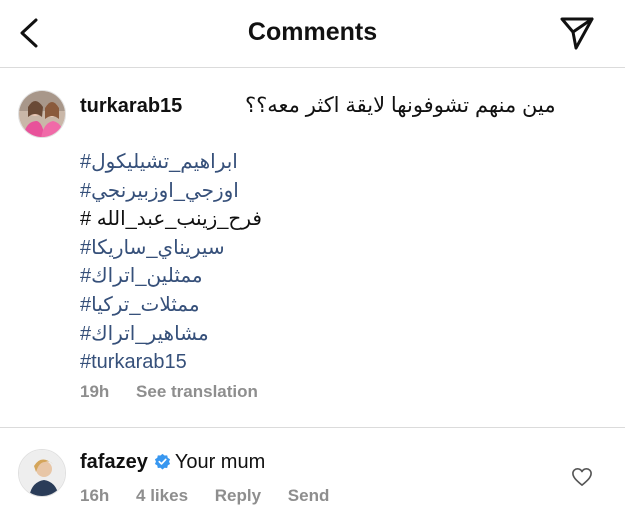  What do you see at coordinates (280, 276) in the screenshot?
I see `hashtag: #ممثلين_اتراك` at bounding box center [280, 276].